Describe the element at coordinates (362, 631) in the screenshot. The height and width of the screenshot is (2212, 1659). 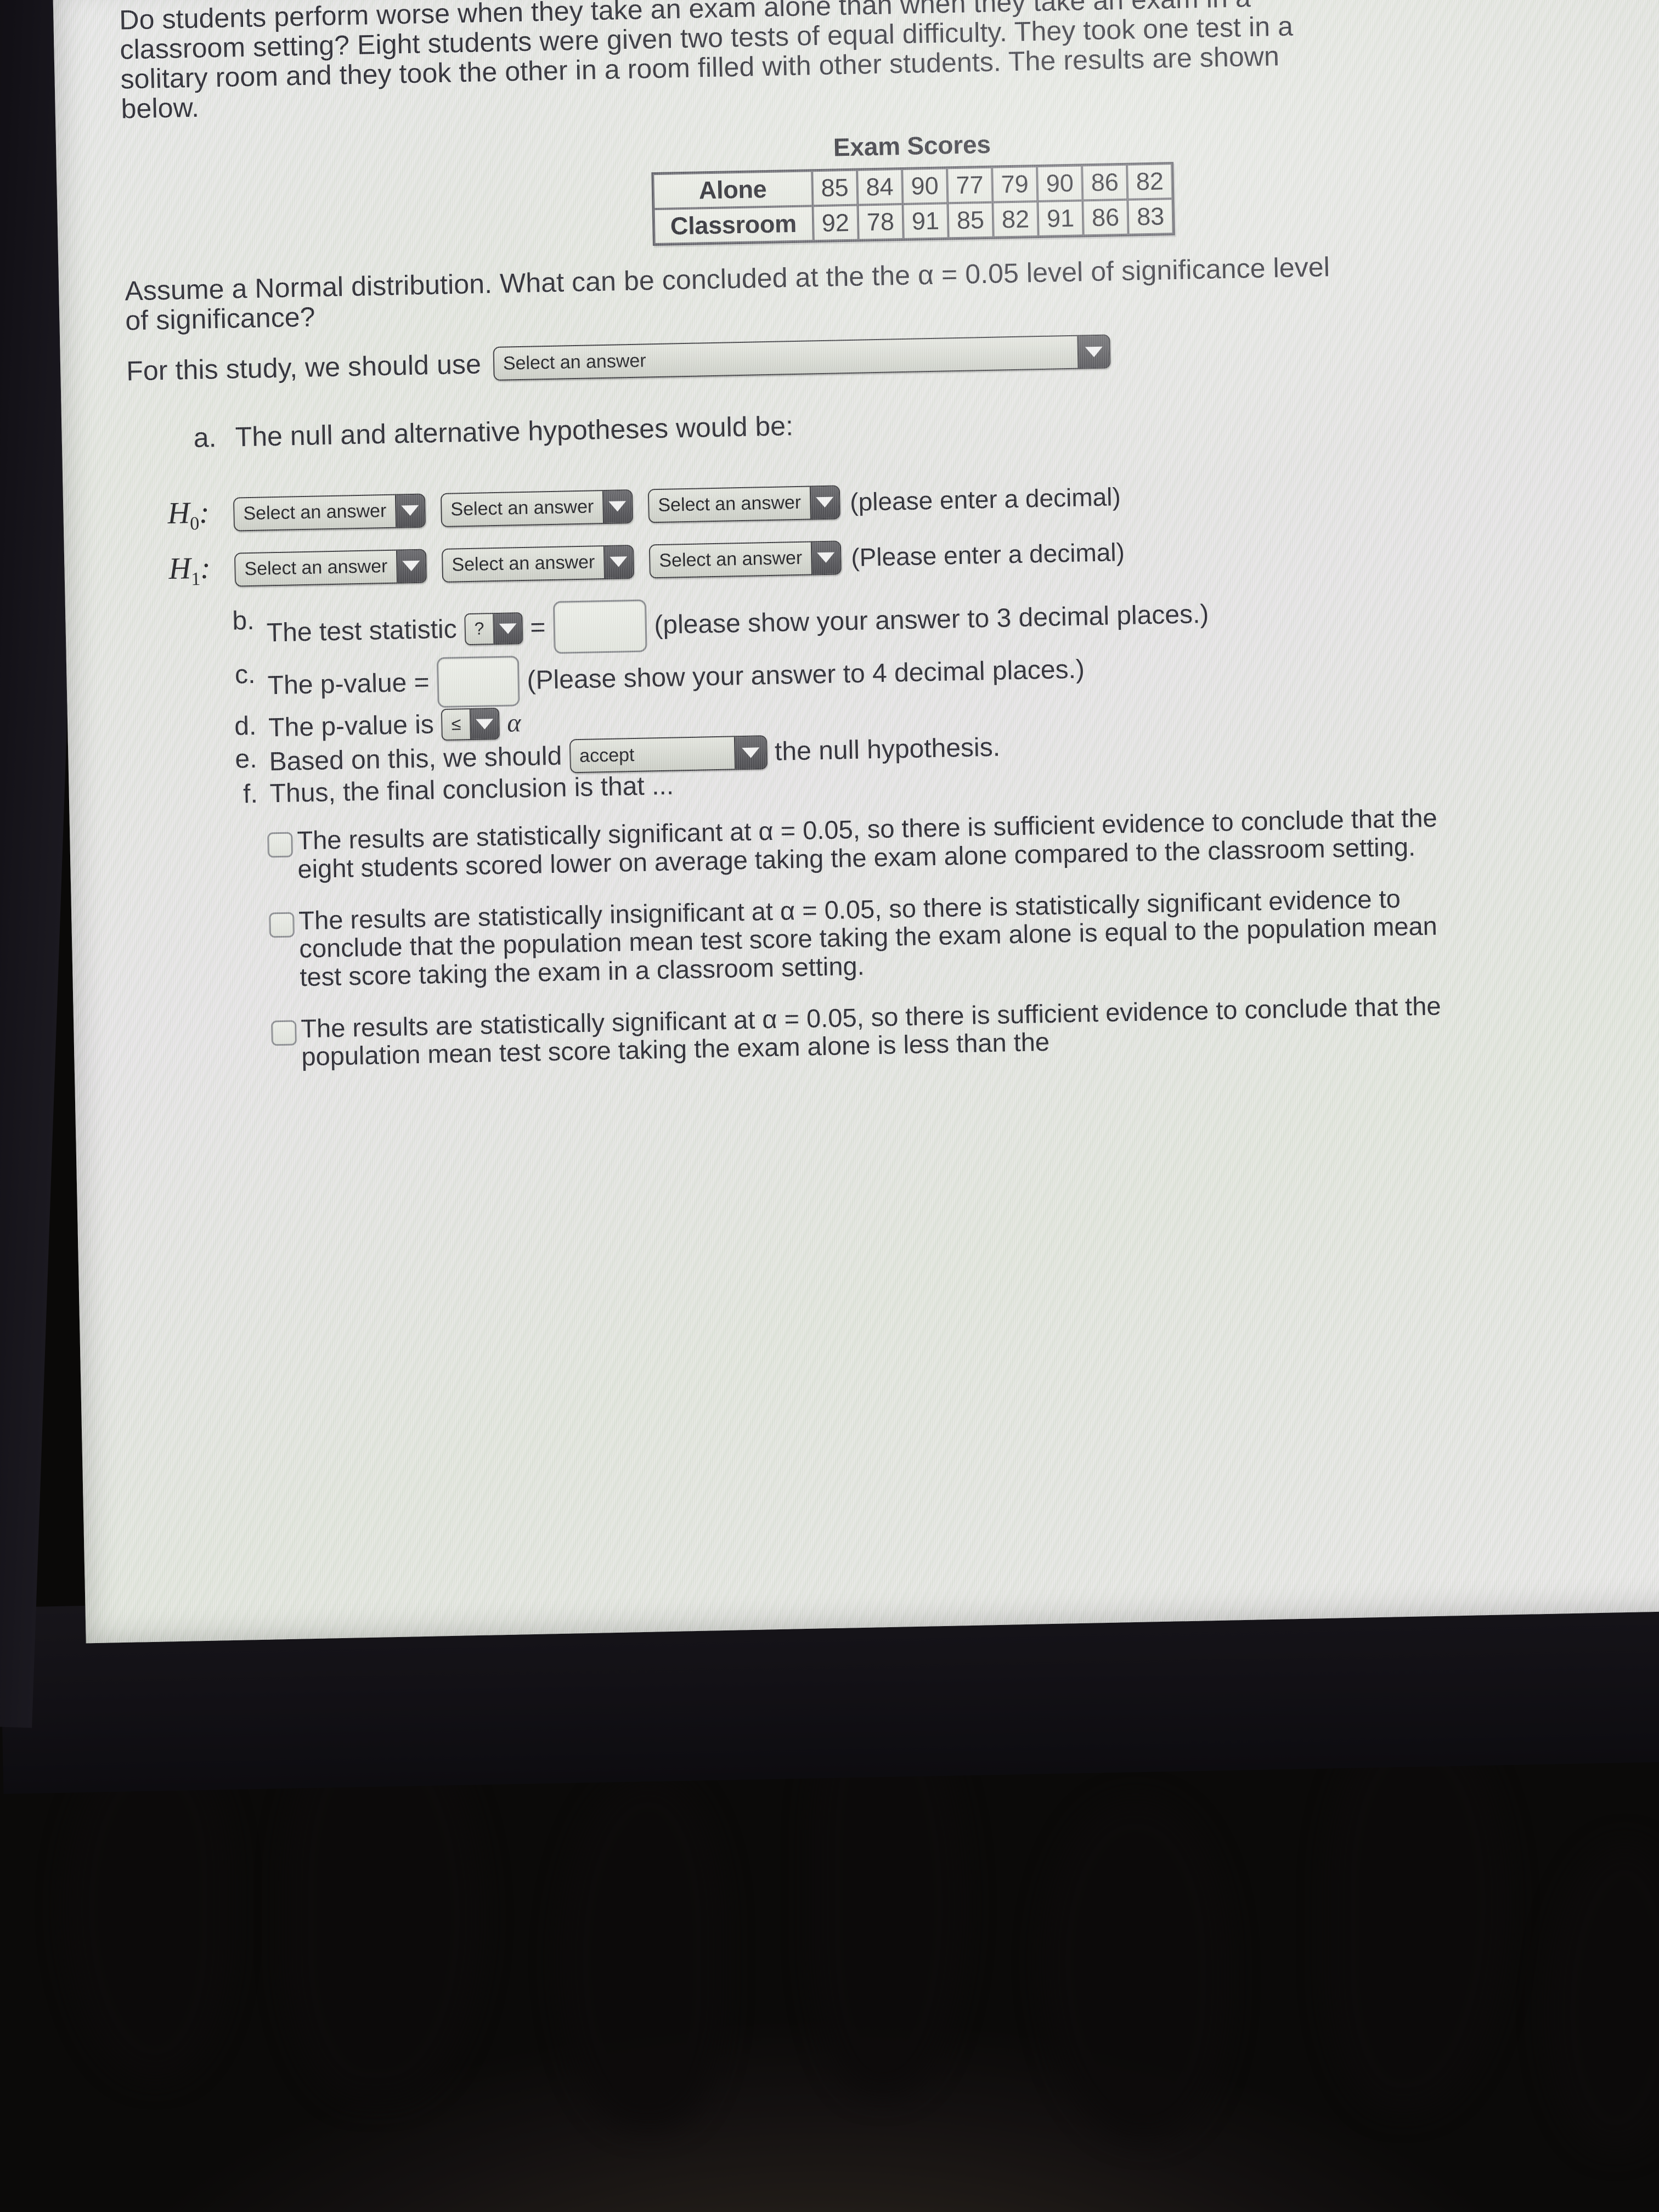
I see `part-b-text: The test statistic` at that location.